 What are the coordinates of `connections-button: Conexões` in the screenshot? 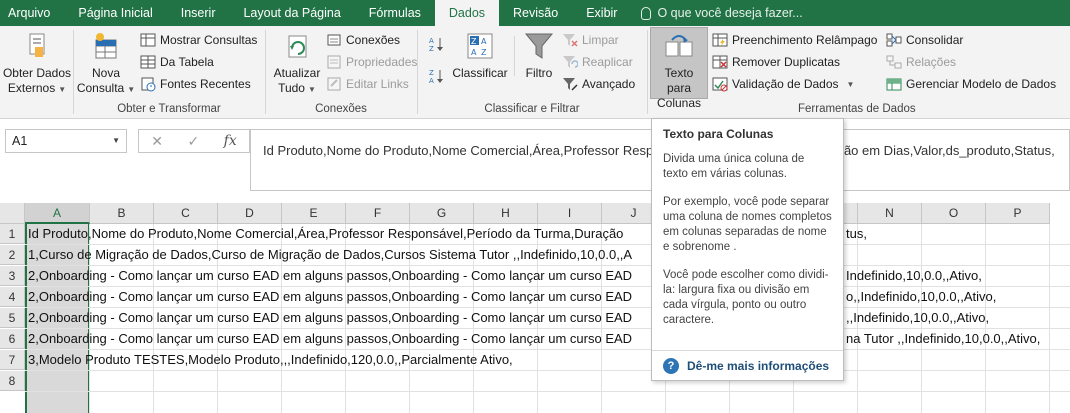 It's located at (363, 40).